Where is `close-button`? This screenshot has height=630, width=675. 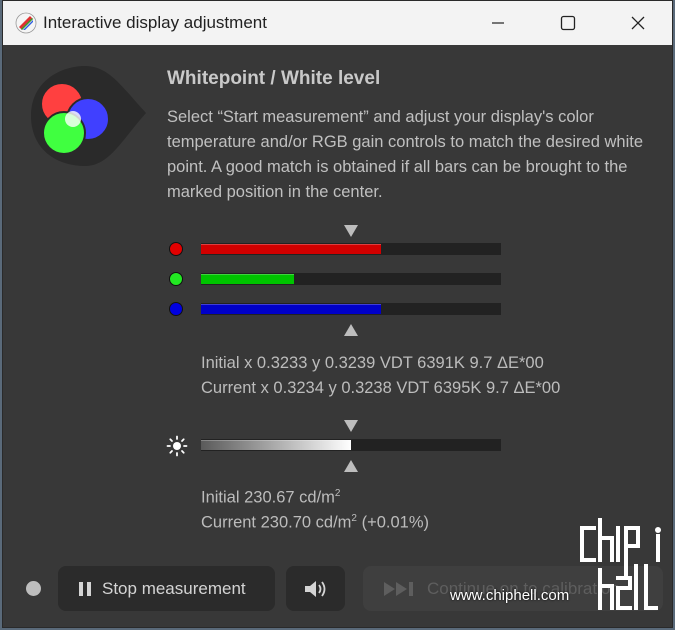
close-button is located at coordinates (638, 23).